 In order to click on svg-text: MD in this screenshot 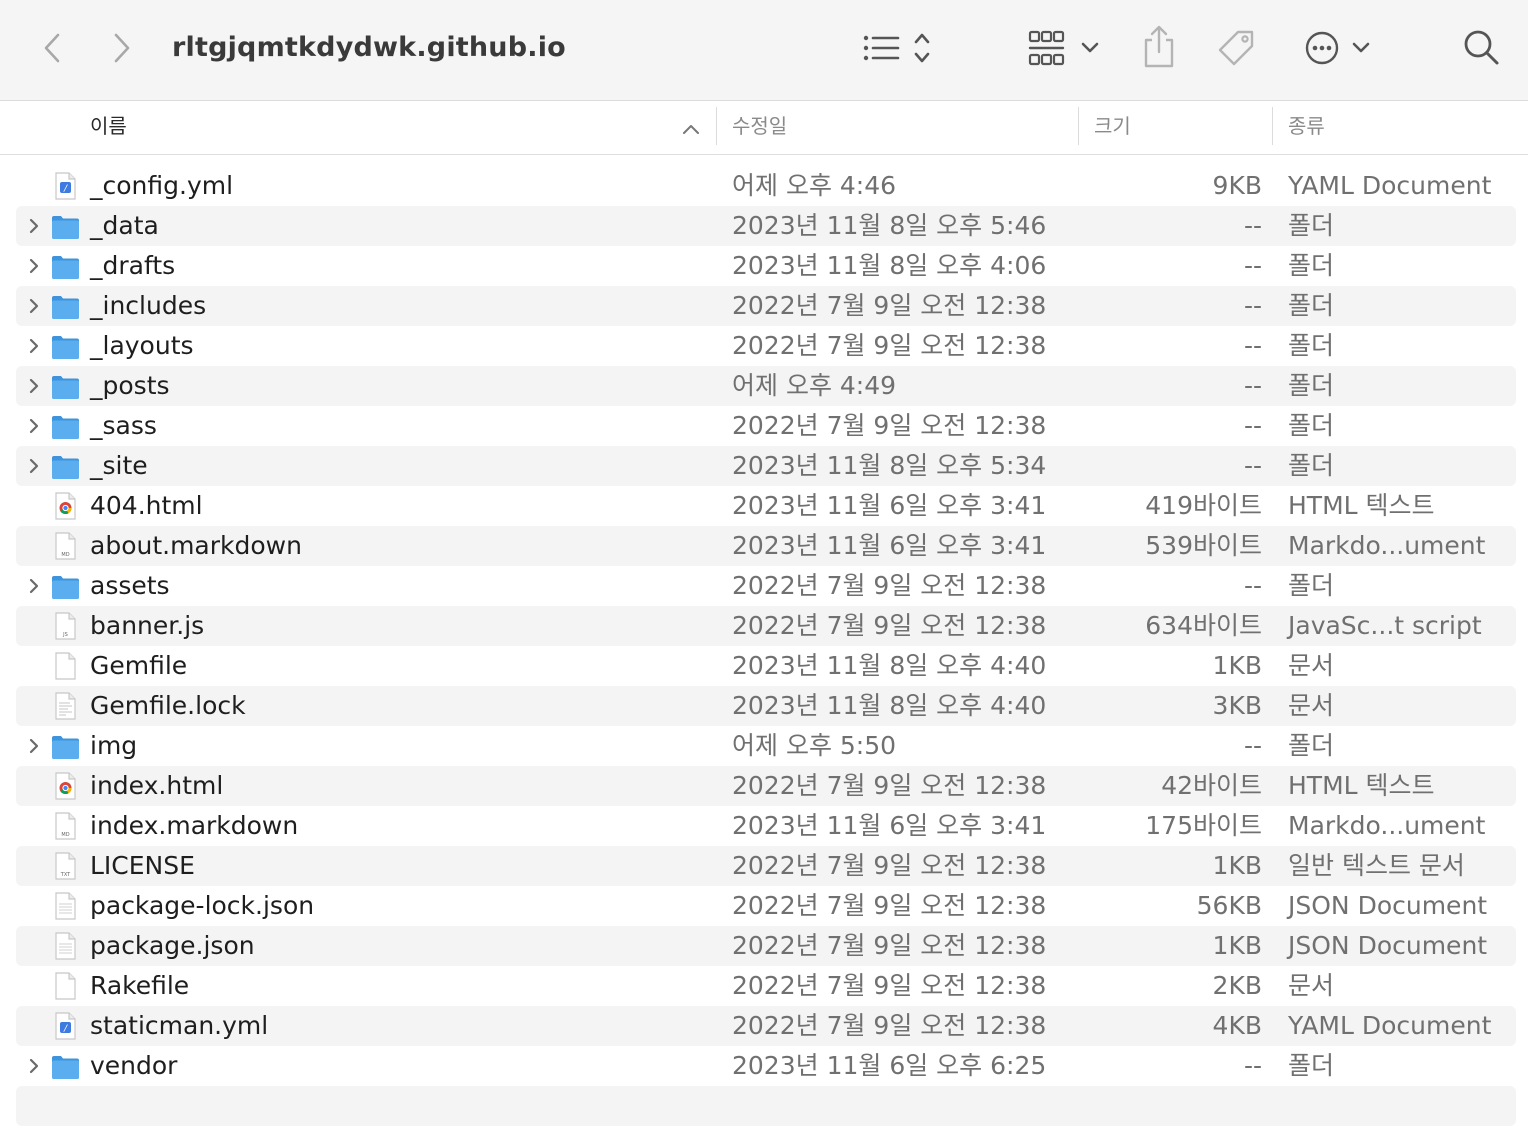, I will do `click(65, 555)`.